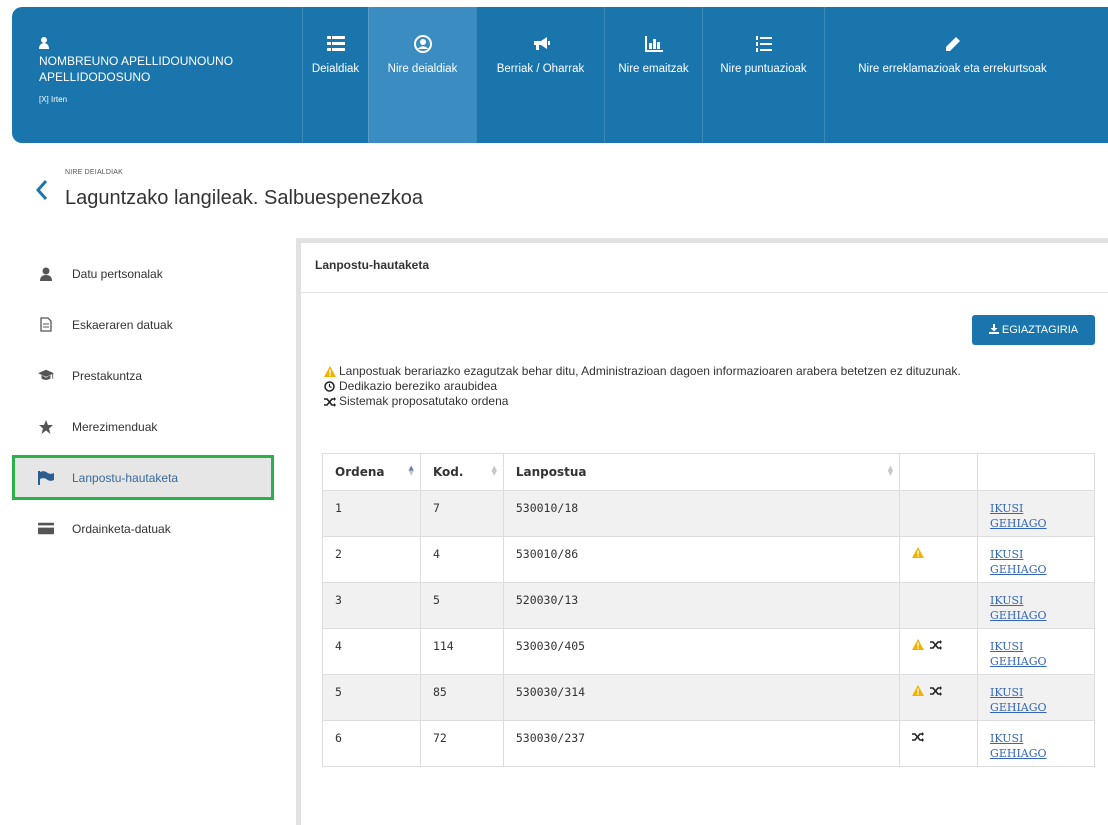 The width and height of the screenshot is (1108, 825). Describe the element at coordinates (143, 528) in the screenshot. I see `sidebar-item-ordainketa-datuak: Ordainketa-datuak` at that location.